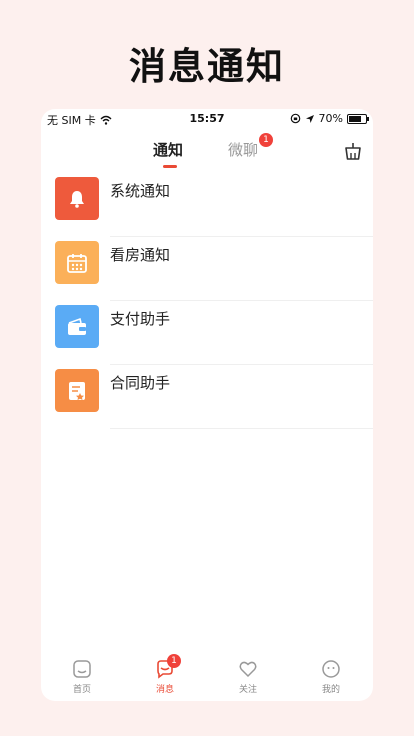 The width and height of the screenshot is (414, 736). Describe the element at coordinates (309, 118) in the screenshot. I see `location-icon` at that location.